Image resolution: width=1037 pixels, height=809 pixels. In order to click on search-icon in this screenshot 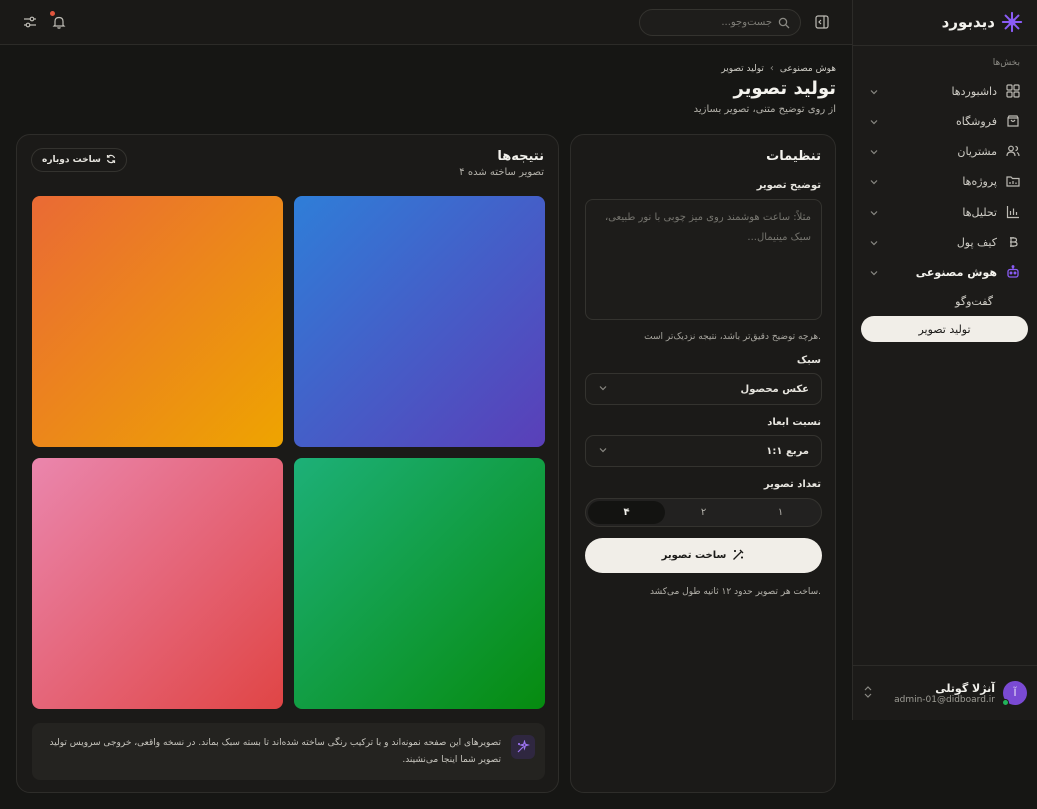, I will do `click(784, 23)`.